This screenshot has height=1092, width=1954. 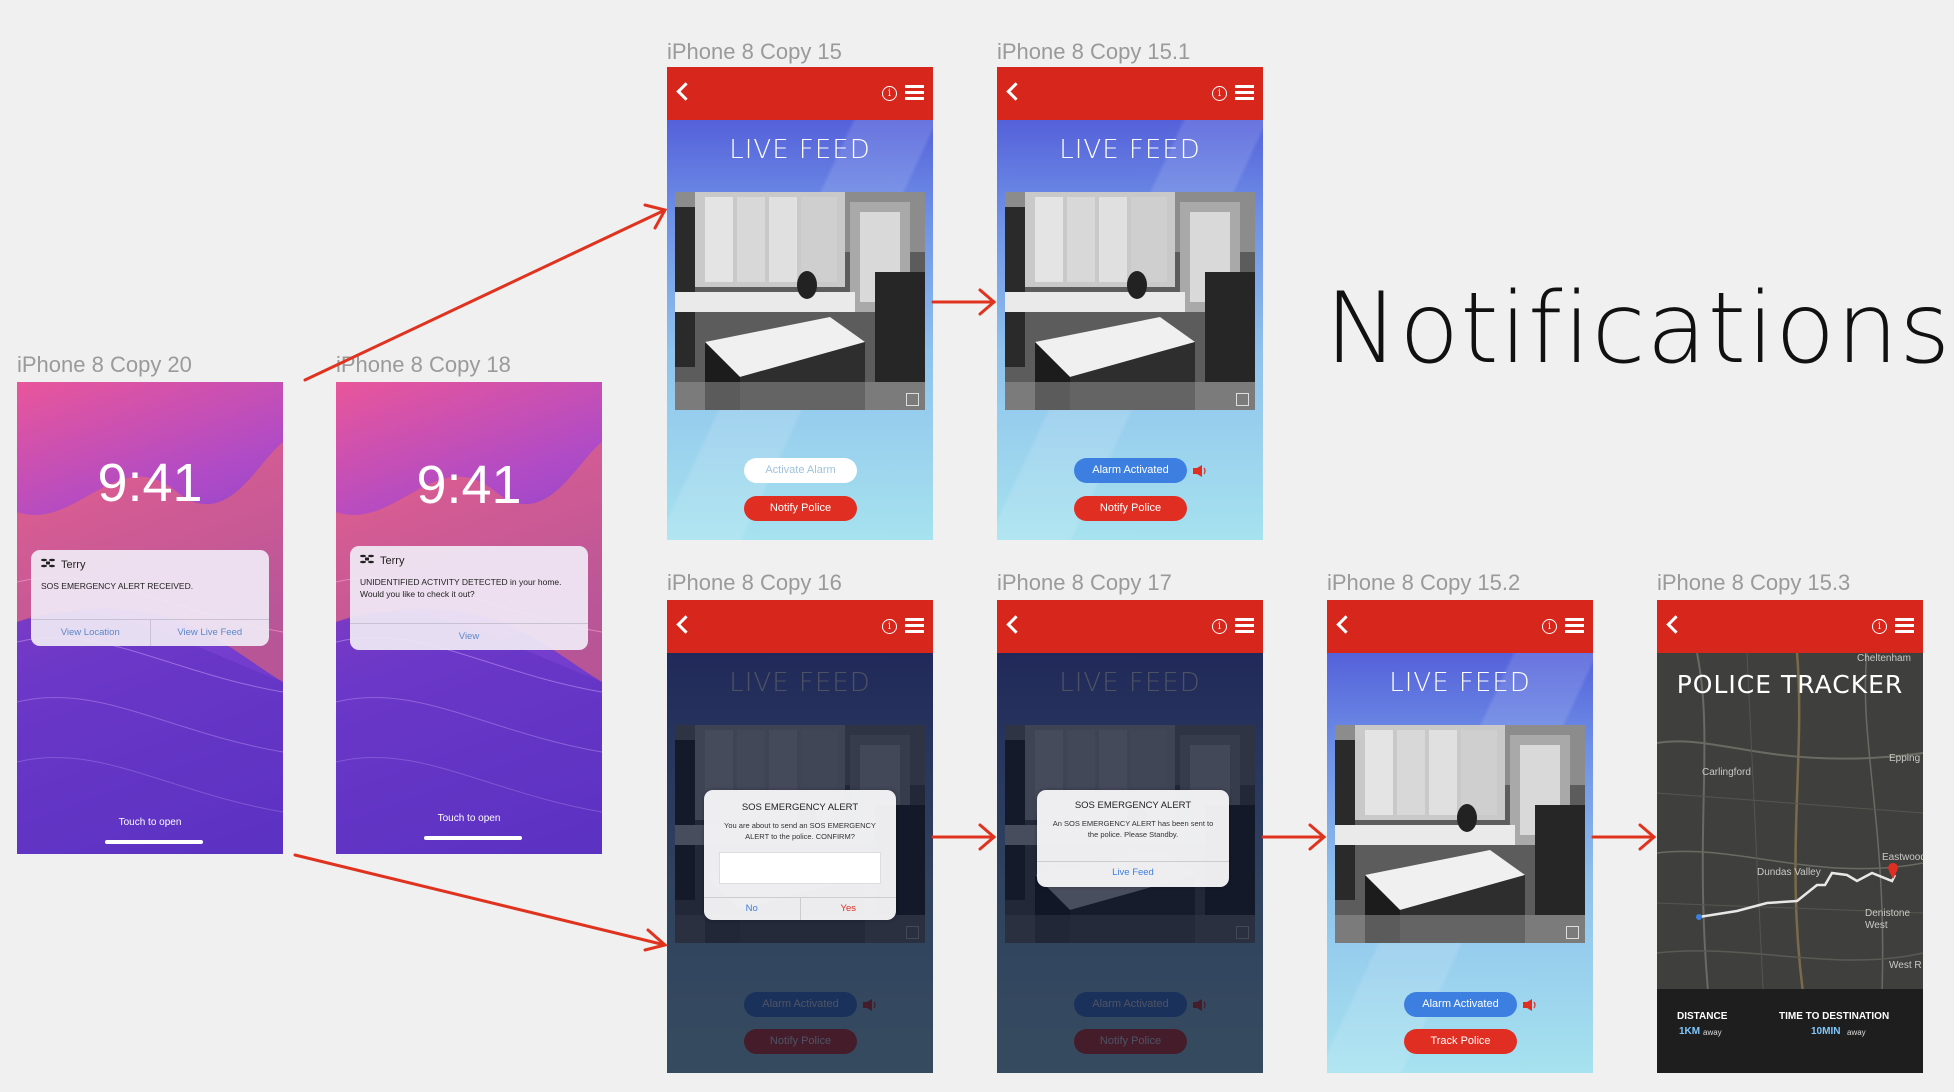 What do you see at coordinates (473, 838) in the screenshot?
I see `home-indicator` at bounding box center [473, 838].